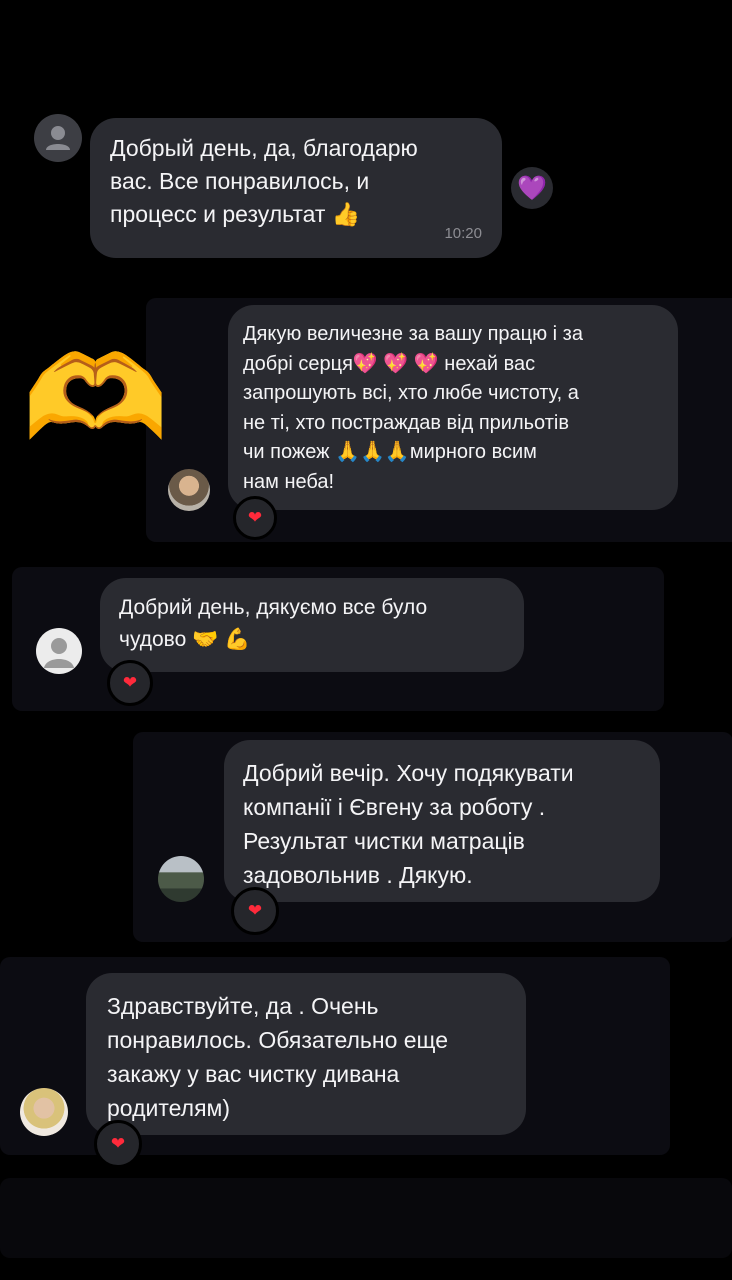 The image size is (732, 1280). Describe the element at coordinates (286, 452) in the screenshot. I see `message-text-line: чи пожеж` at that location.